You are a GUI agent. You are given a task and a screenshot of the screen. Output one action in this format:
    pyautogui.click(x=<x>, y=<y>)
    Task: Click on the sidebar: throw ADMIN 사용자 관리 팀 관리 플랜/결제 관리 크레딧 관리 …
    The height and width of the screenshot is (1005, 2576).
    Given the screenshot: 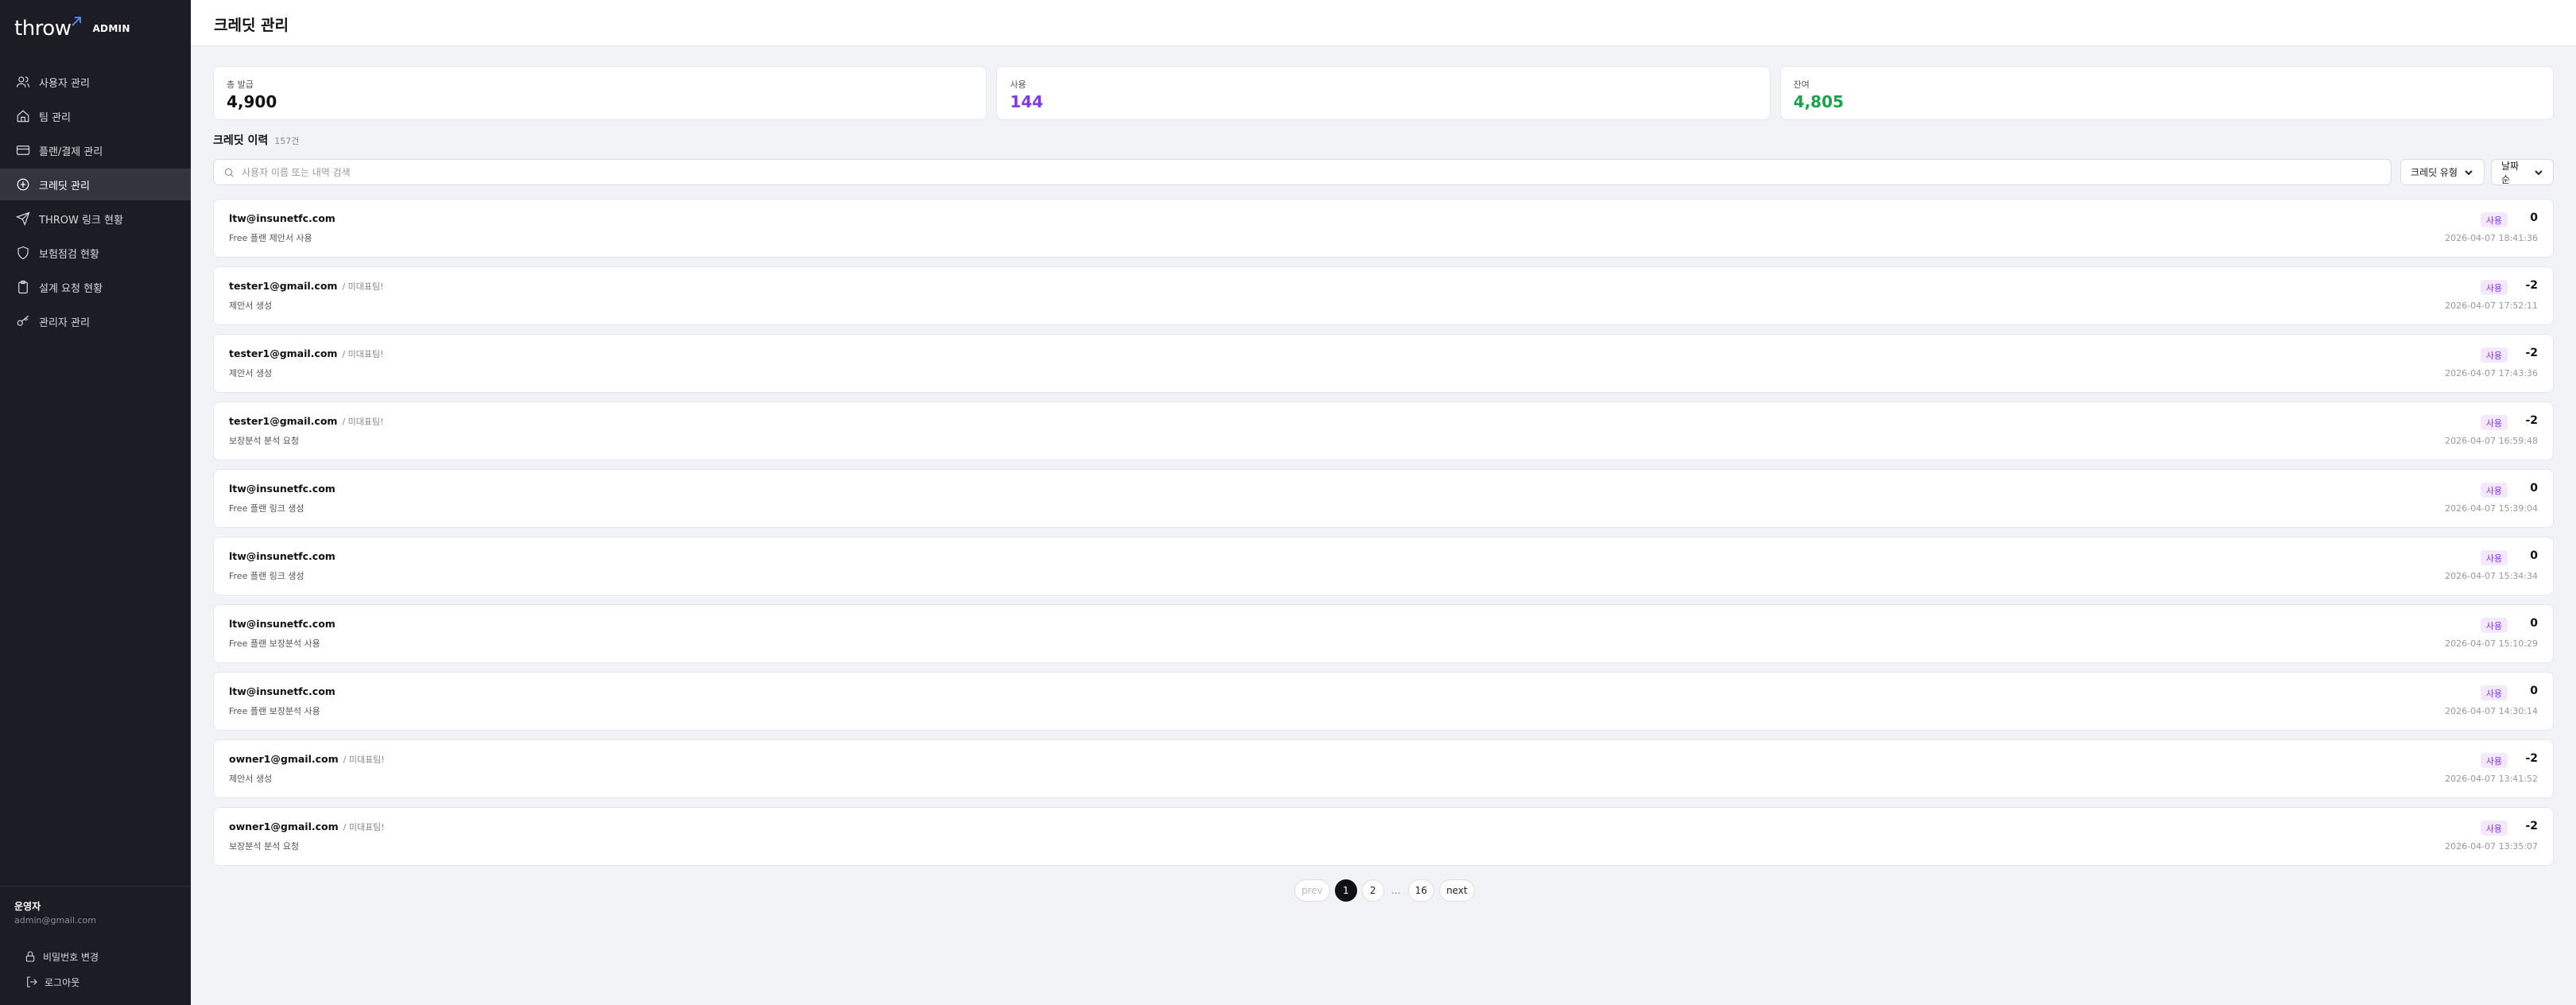 What is the action you would take?
    pyautogui.click(x=96, y=502)
    